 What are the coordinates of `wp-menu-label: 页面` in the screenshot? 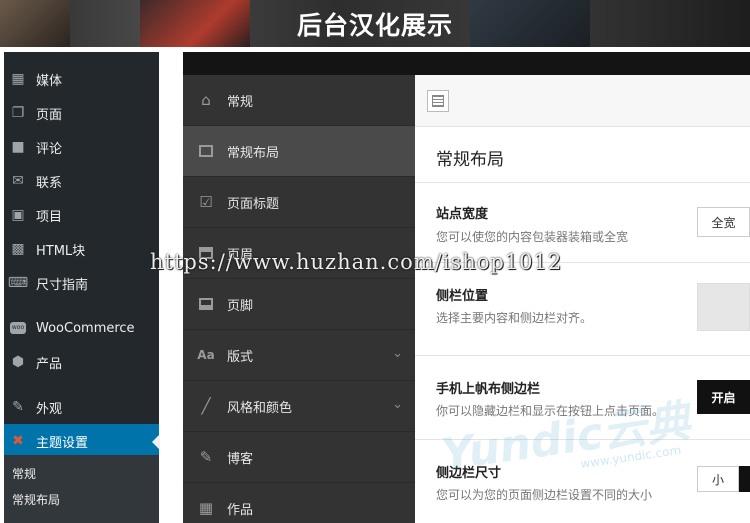 It's located at (49, 115).